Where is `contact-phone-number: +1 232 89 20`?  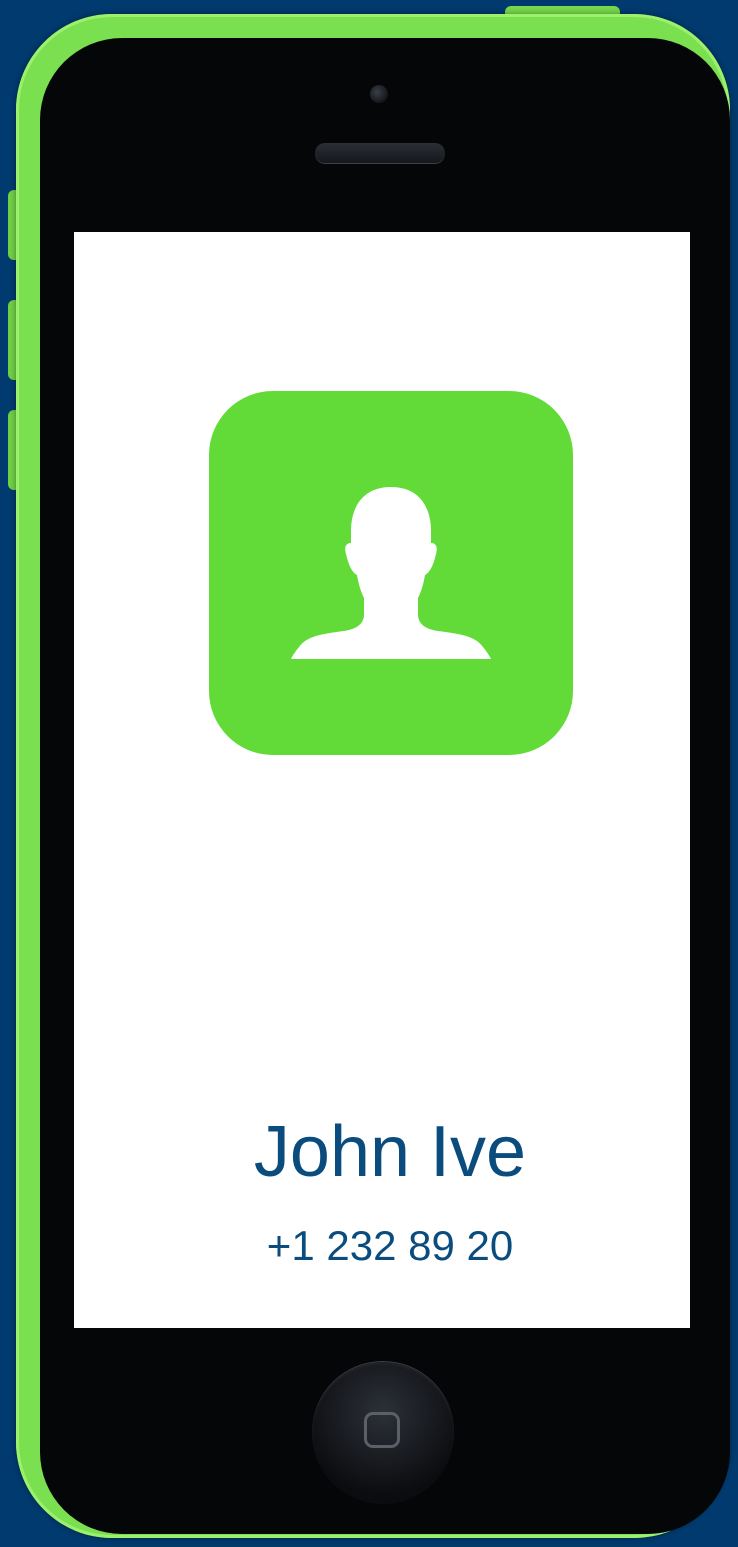
contact-phone-number: +1 232 89 20 is located at coordinates (390, 1246).